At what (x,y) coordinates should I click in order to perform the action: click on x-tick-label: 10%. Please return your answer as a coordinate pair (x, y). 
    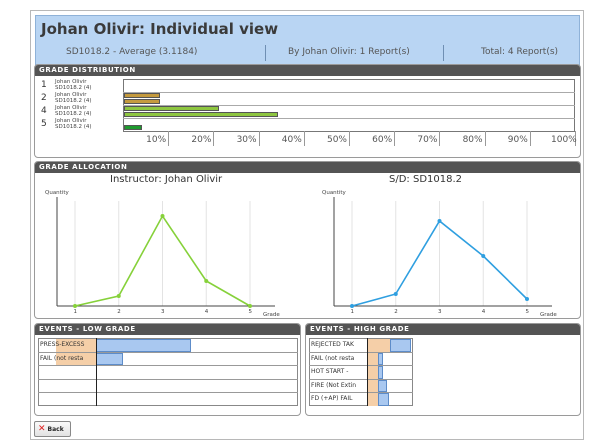
    Looking at the image, I should click on (156, 140).